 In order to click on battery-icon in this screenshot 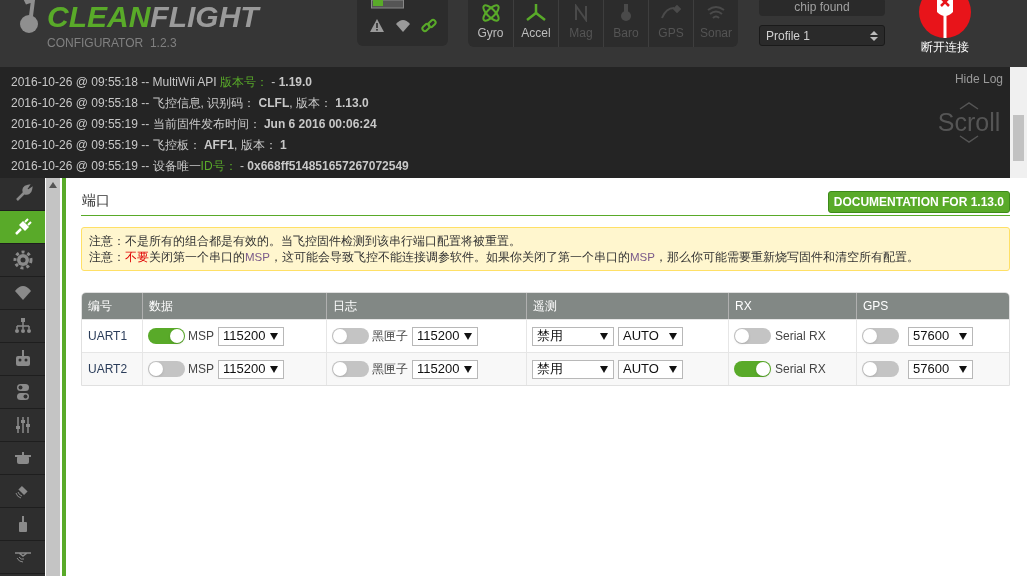, I will do `click(387, 5)`.